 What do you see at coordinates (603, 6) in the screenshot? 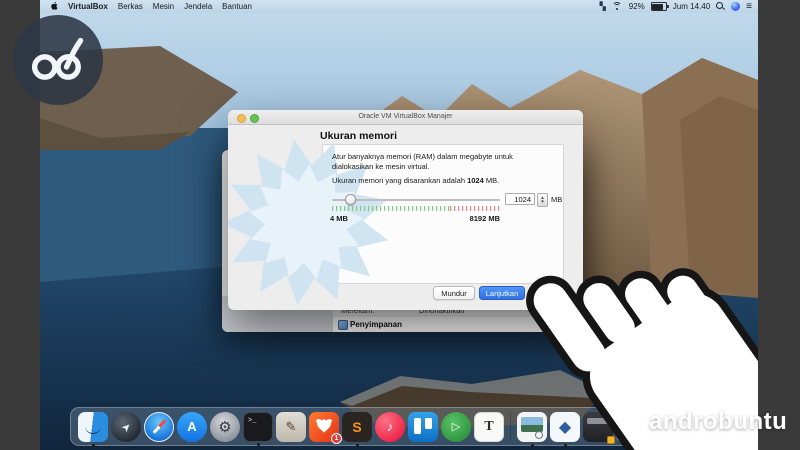
I see `dropbox-icon: ▚` at bounding box center [603, 6].